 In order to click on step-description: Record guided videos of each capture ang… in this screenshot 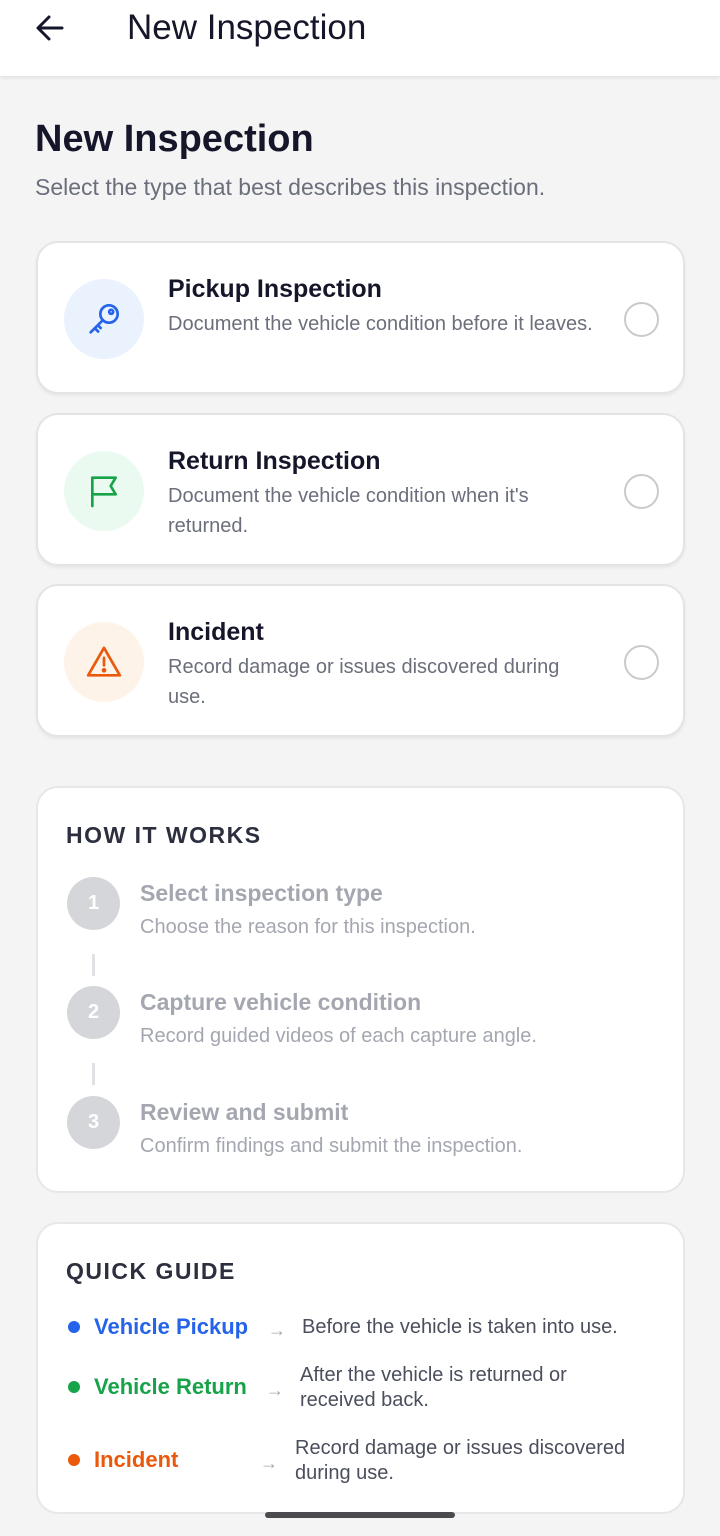, I will do `click(338, 1036)`.